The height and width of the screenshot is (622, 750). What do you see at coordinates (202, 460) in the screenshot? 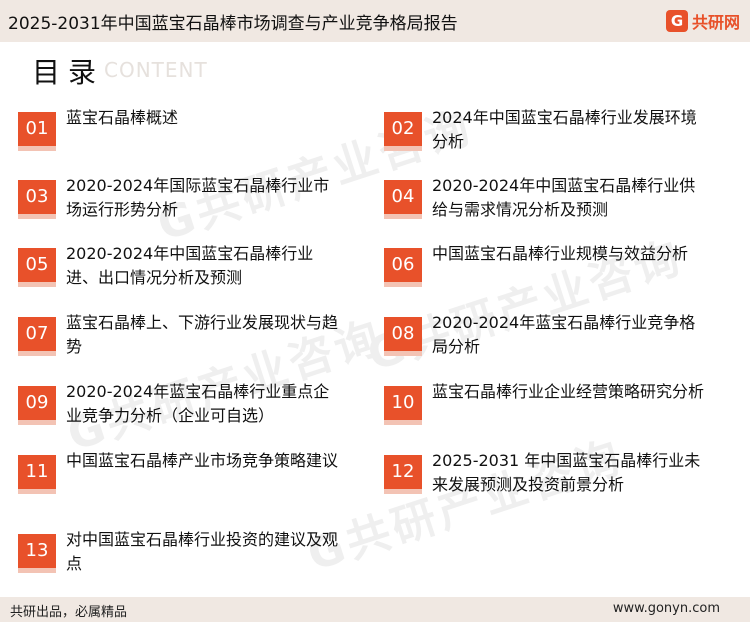
I see `toc-item-title: 中国蓝宝石晶棒产业市场竞争策略建议` at bounding box center [202, 460].